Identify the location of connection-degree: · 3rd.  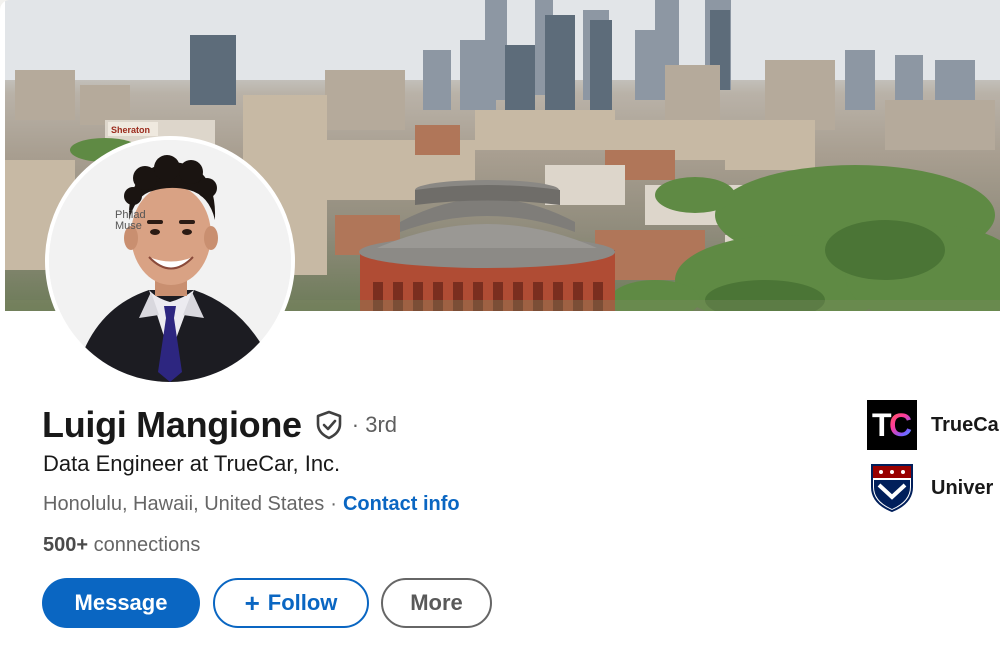
(374, 424).